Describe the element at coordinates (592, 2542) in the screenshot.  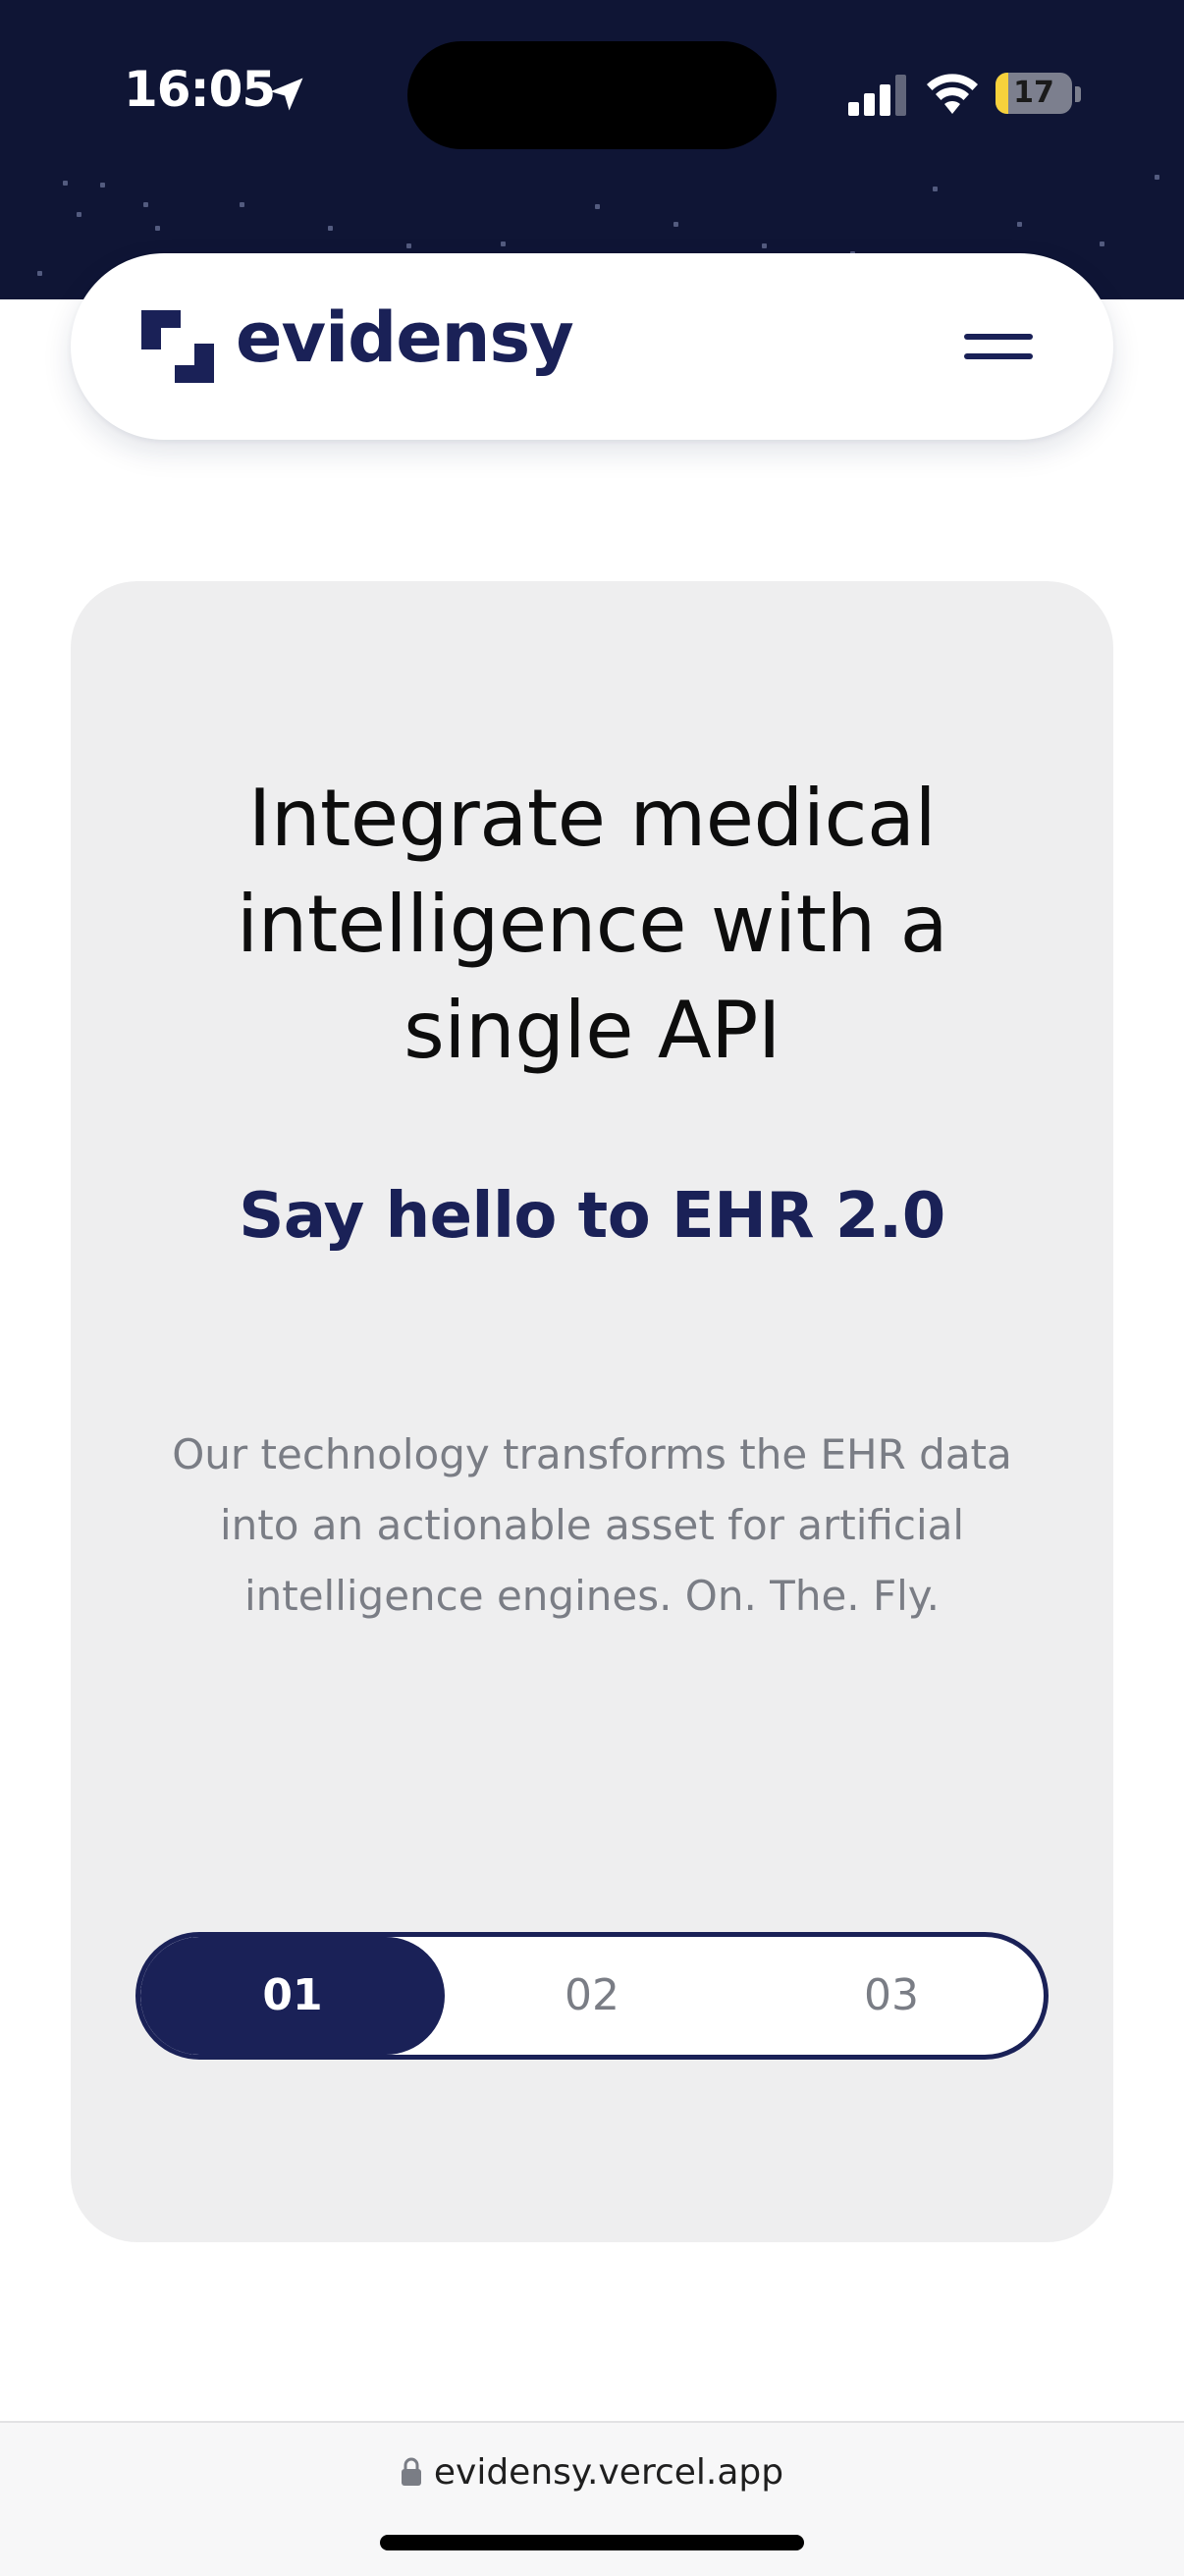
I see `home-indicator` at that location.